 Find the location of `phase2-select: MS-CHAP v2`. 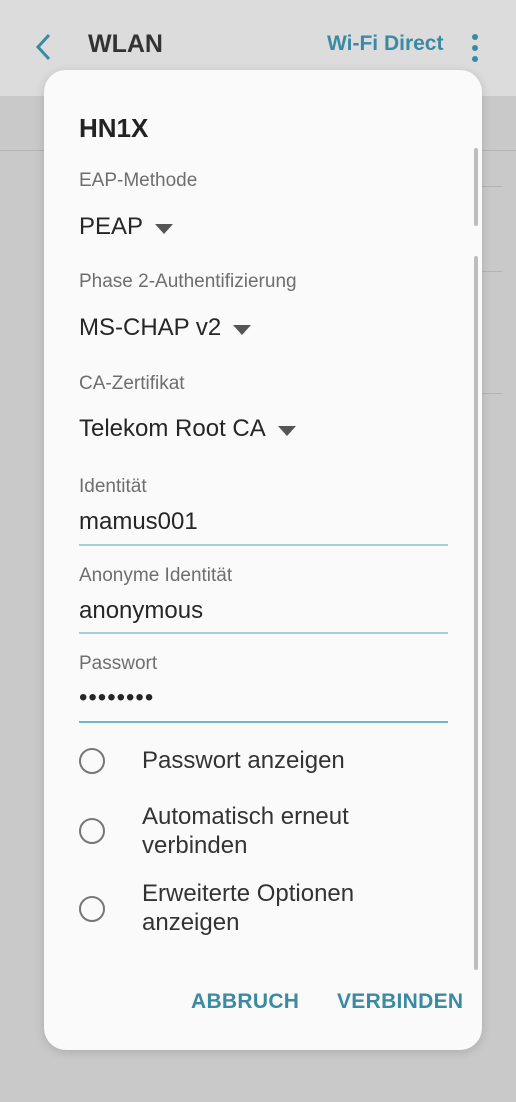

phase2-select: MS-CHAP v2 is located at coordinates (165, 328).